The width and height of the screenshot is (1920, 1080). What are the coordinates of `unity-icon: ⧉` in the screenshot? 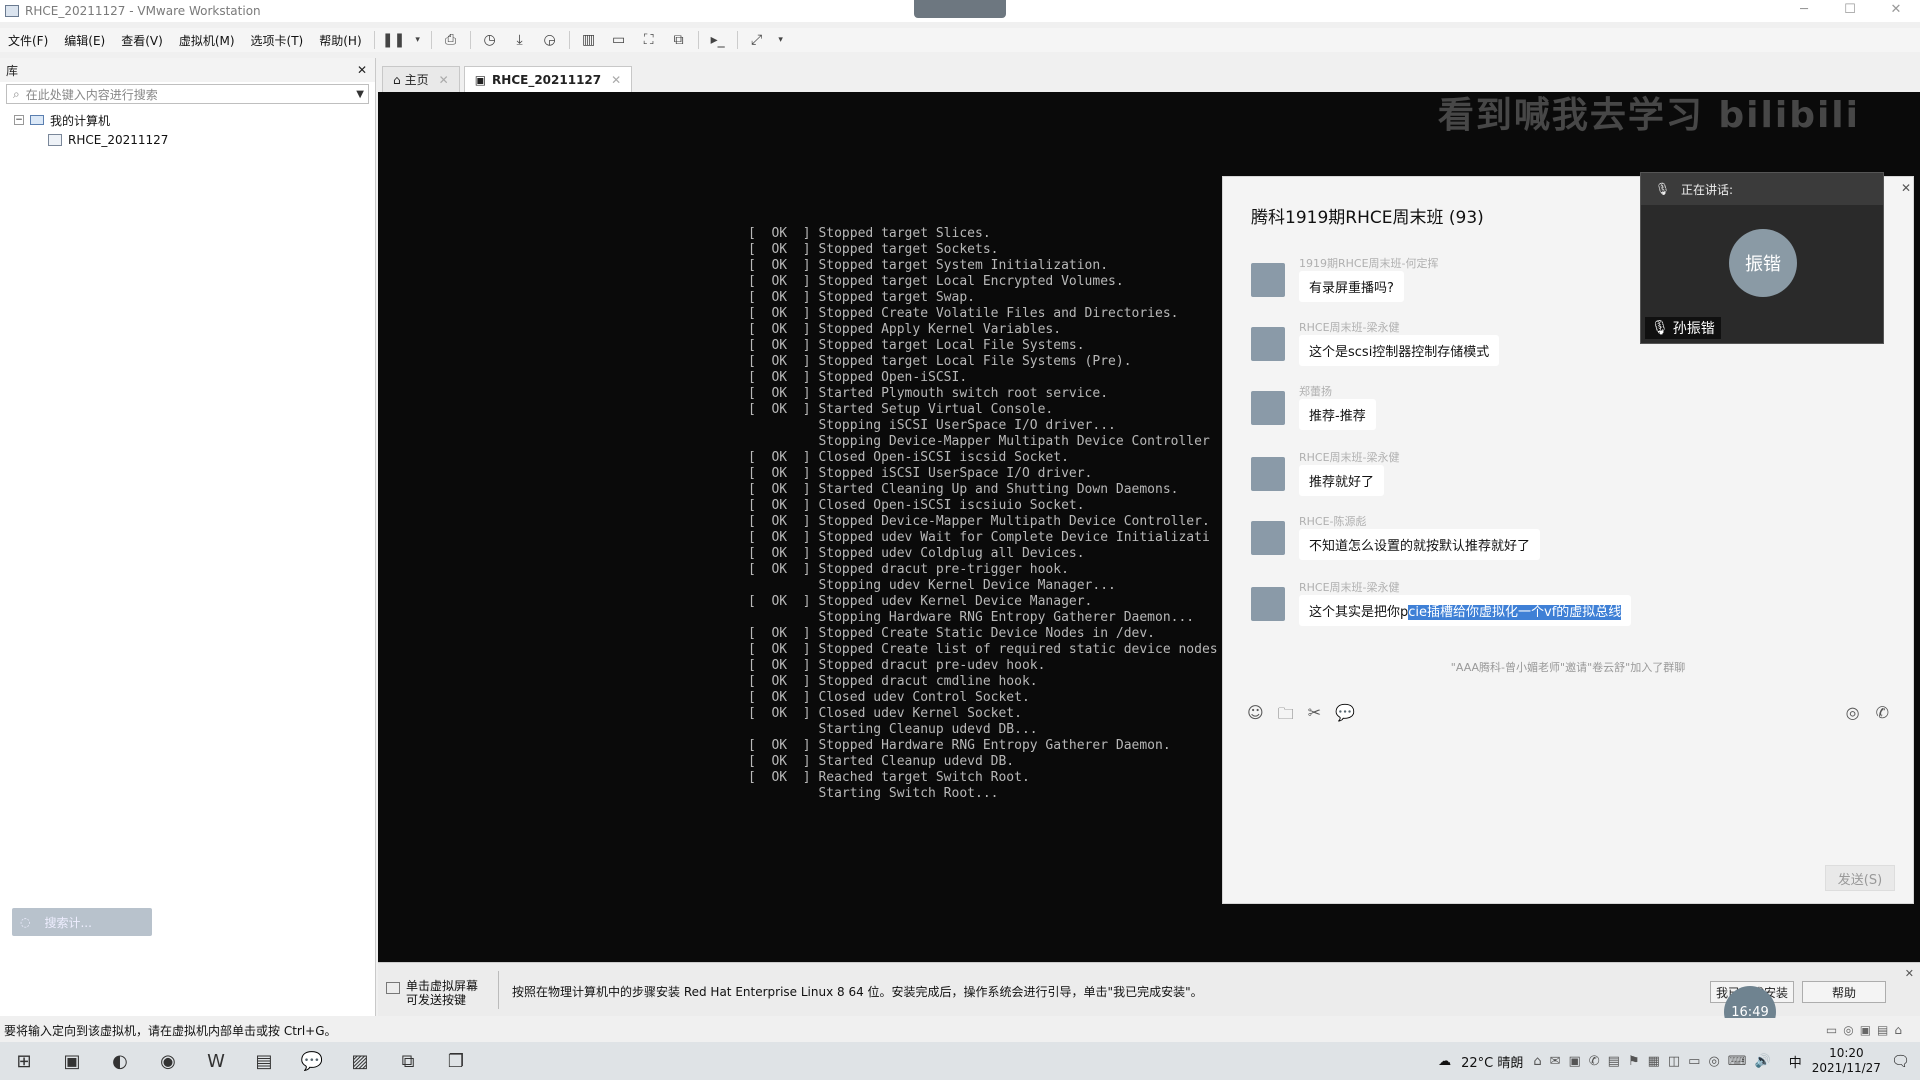 It's located at (679, 40).